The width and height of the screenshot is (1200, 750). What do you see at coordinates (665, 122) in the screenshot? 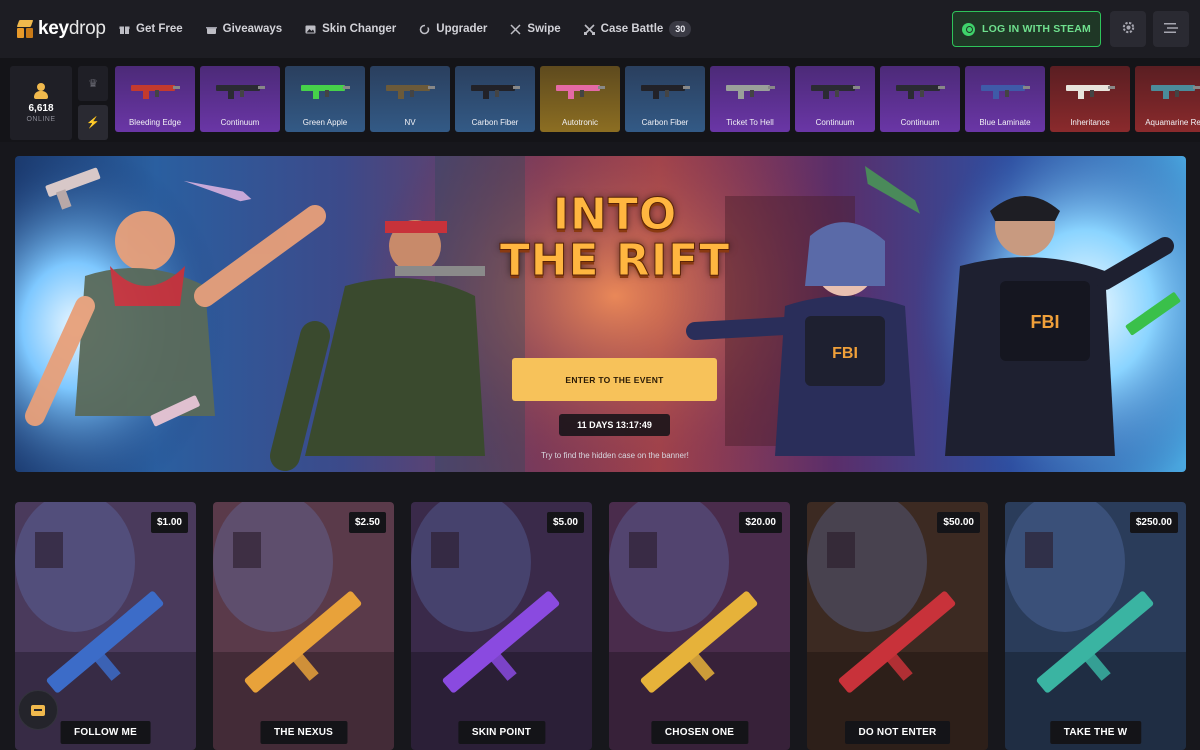
I see `drop-skin-name: Carbon Fiber` at bounding box center [665, 122].